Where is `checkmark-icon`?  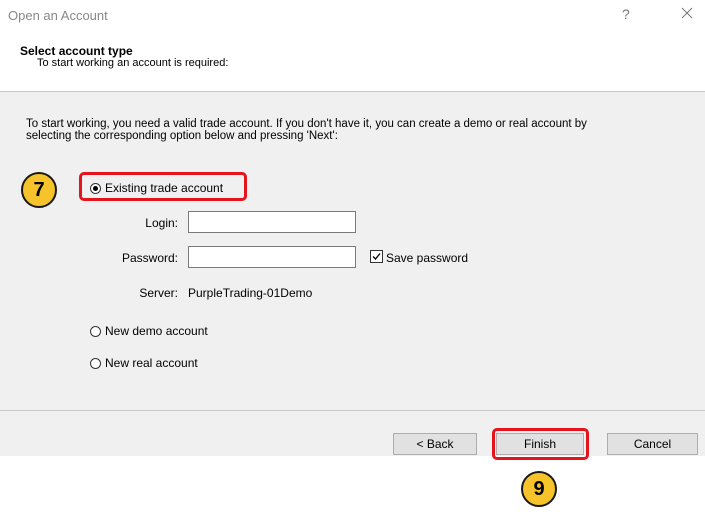
checkmark-icon is located at coordinates (376, 256).